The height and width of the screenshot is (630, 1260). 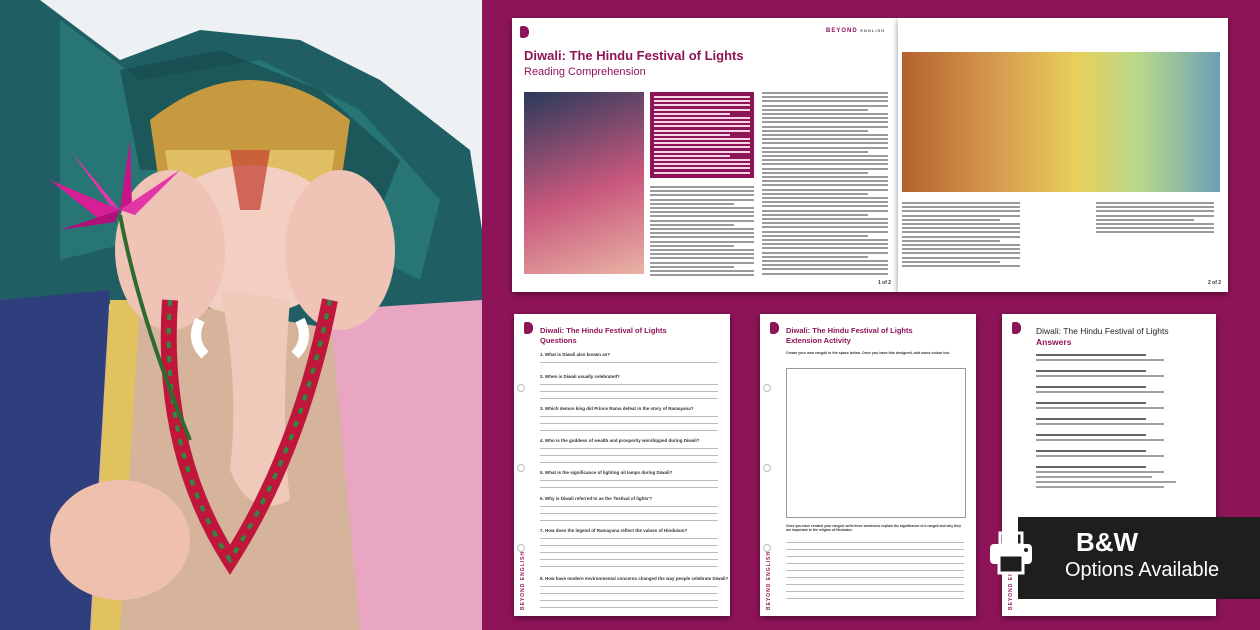 I want to click on question-text: 2. When is Diwali usually celebrated?, so click(x=580, y=376).